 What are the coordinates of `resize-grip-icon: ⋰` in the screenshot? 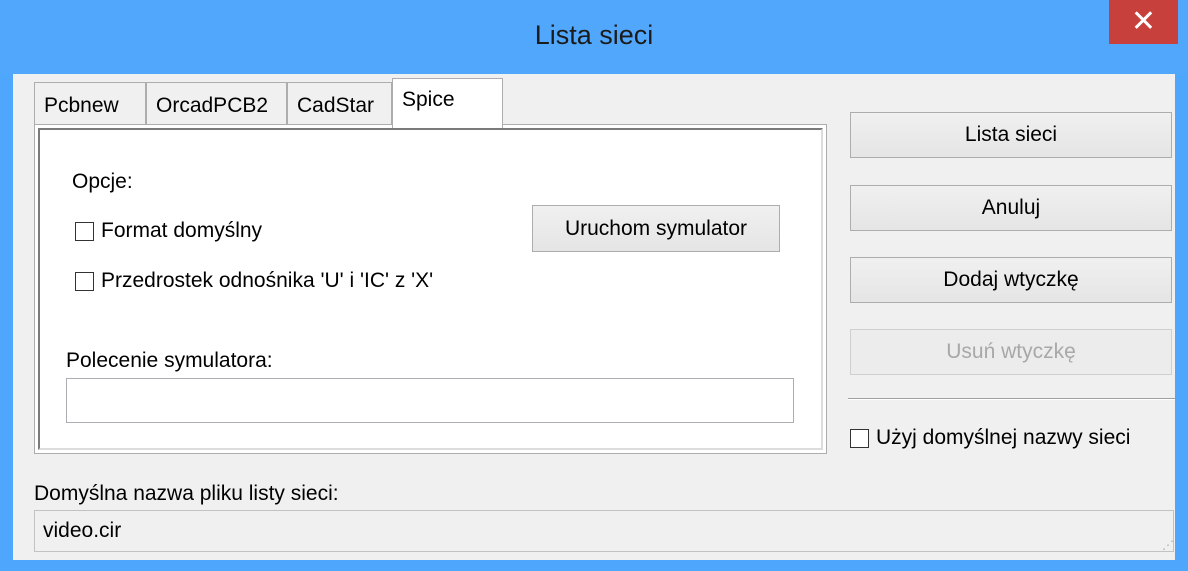 It's located at (1168, 545).